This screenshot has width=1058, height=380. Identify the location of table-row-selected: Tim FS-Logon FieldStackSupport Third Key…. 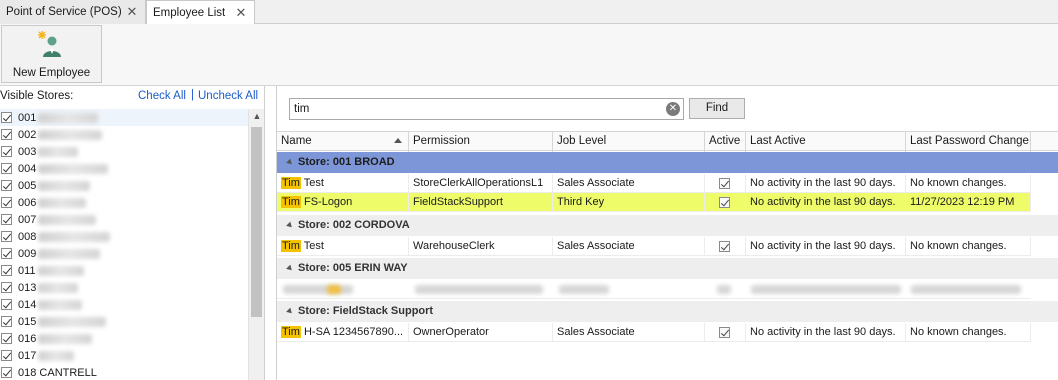
(654, 202).